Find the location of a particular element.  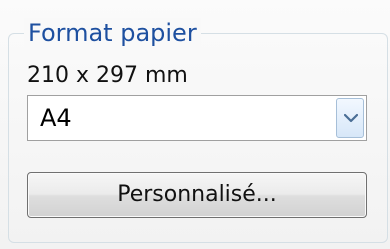

paper-size-label: 210 x 297 mm is located at coordinates (107, 75).